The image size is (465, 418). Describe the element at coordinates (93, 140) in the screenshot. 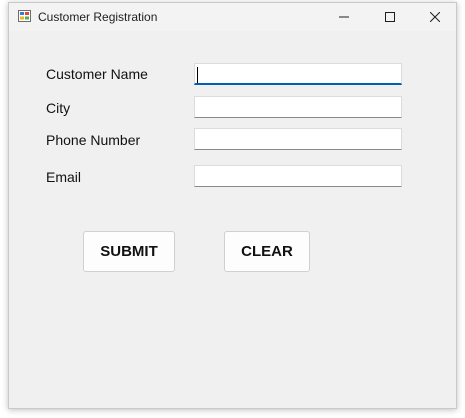

I see `phone-number-label: Phone Number` at that location.